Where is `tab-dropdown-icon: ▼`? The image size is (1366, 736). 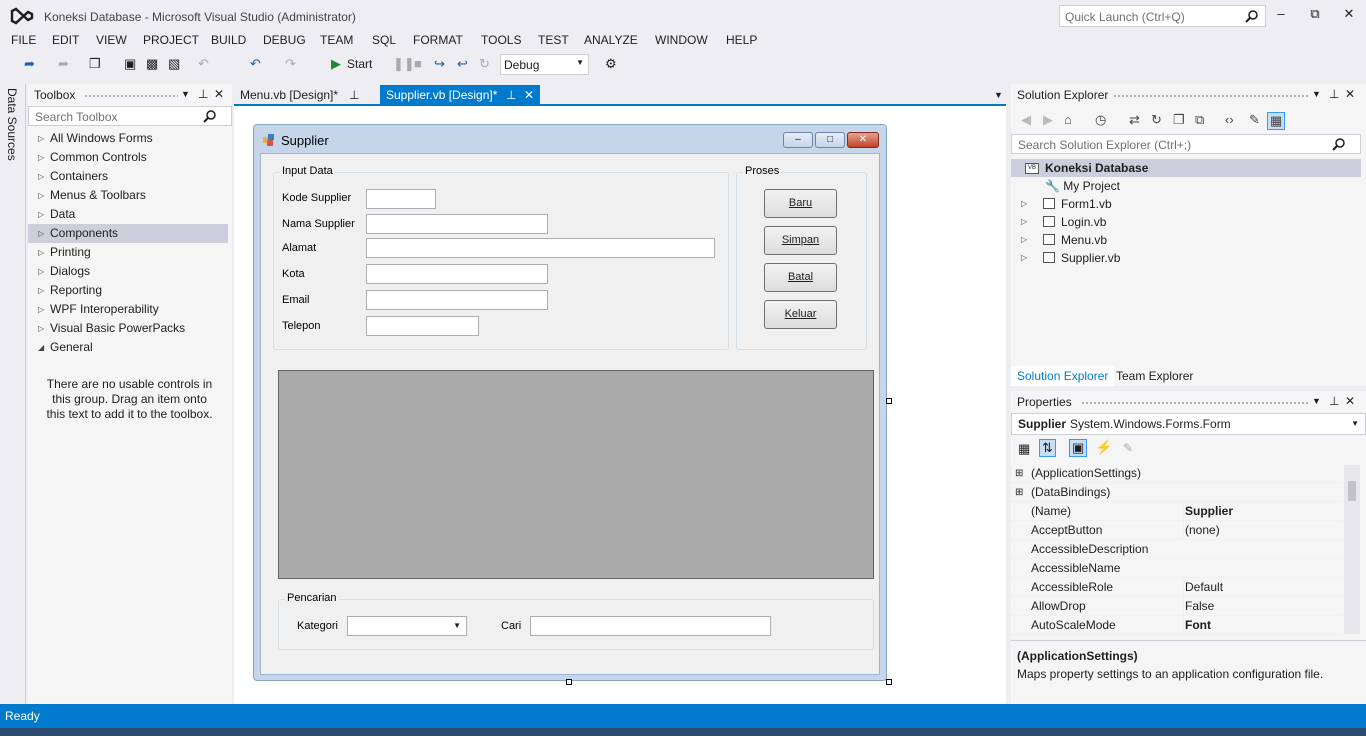
tab-dropdown-icon: ▼ is located at coordinates (998, 95).